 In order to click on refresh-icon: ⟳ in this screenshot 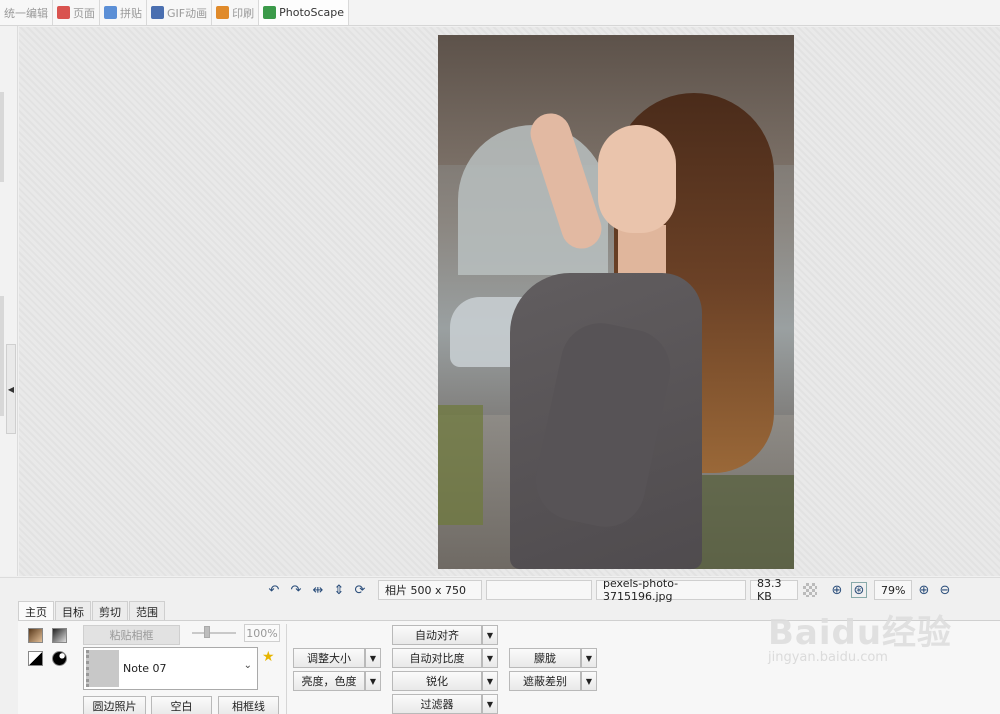, I will do `click(360, 590)`.